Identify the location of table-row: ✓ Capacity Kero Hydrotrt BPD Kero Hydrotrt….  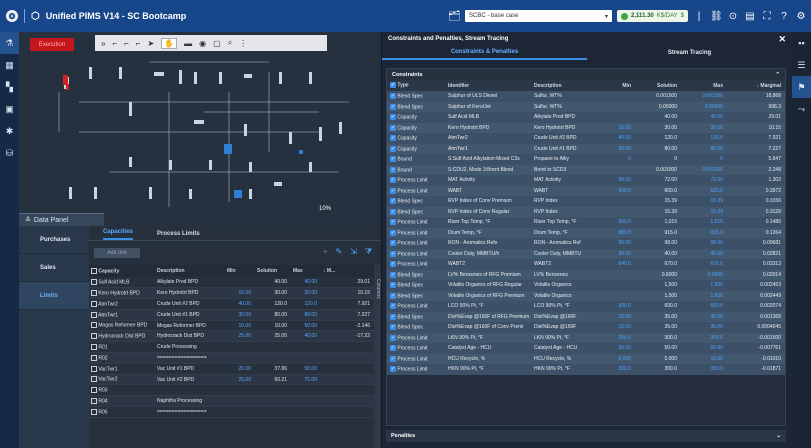
(586, 127).